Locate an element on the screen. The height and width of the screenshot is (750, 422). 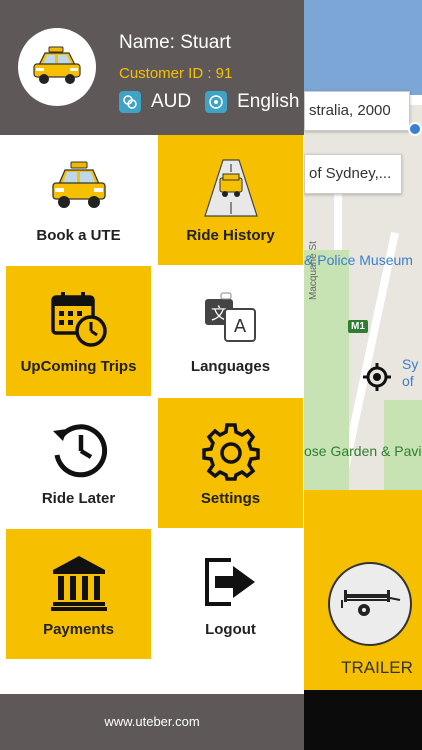
language-value: English is located at coordinates (268, 102).